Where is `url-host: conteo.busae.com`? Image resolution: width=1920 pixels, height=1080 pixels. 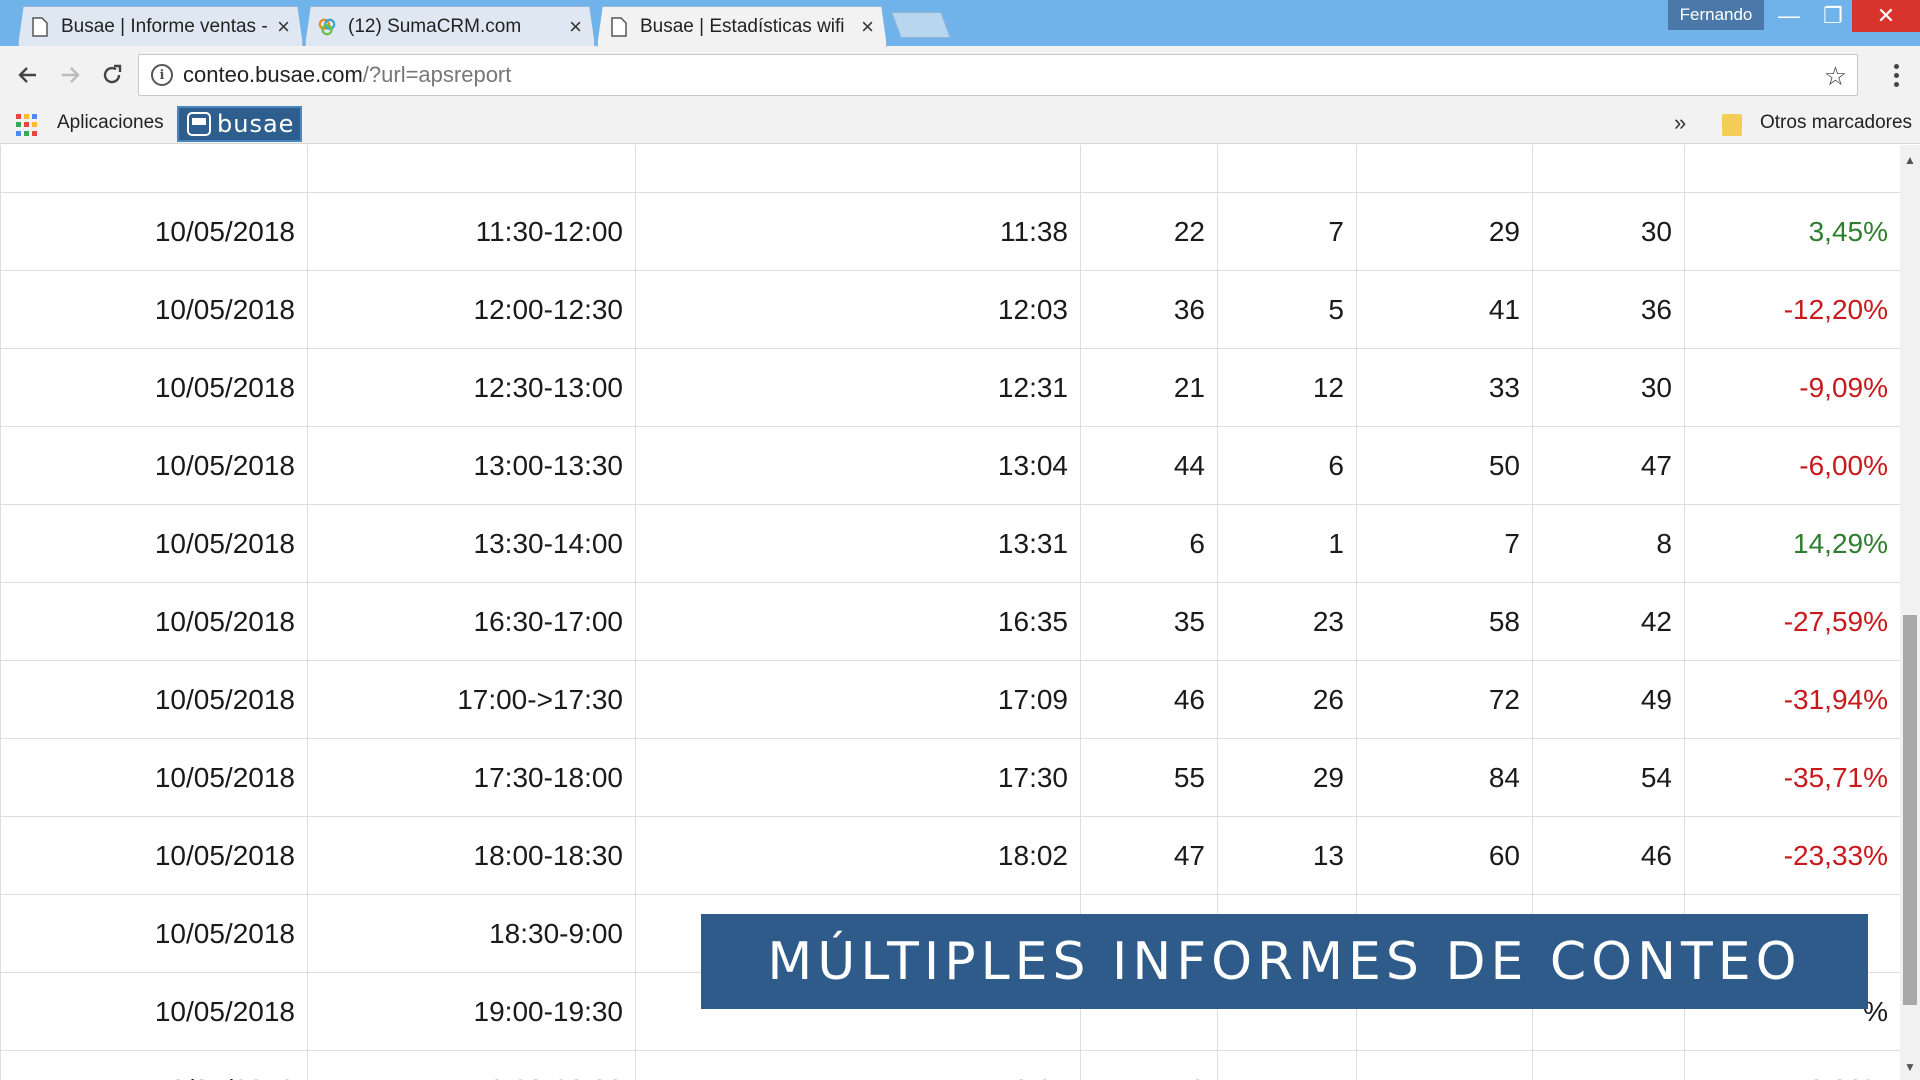
url-host: conteo.busae.com is located at coordinates (273, 74).